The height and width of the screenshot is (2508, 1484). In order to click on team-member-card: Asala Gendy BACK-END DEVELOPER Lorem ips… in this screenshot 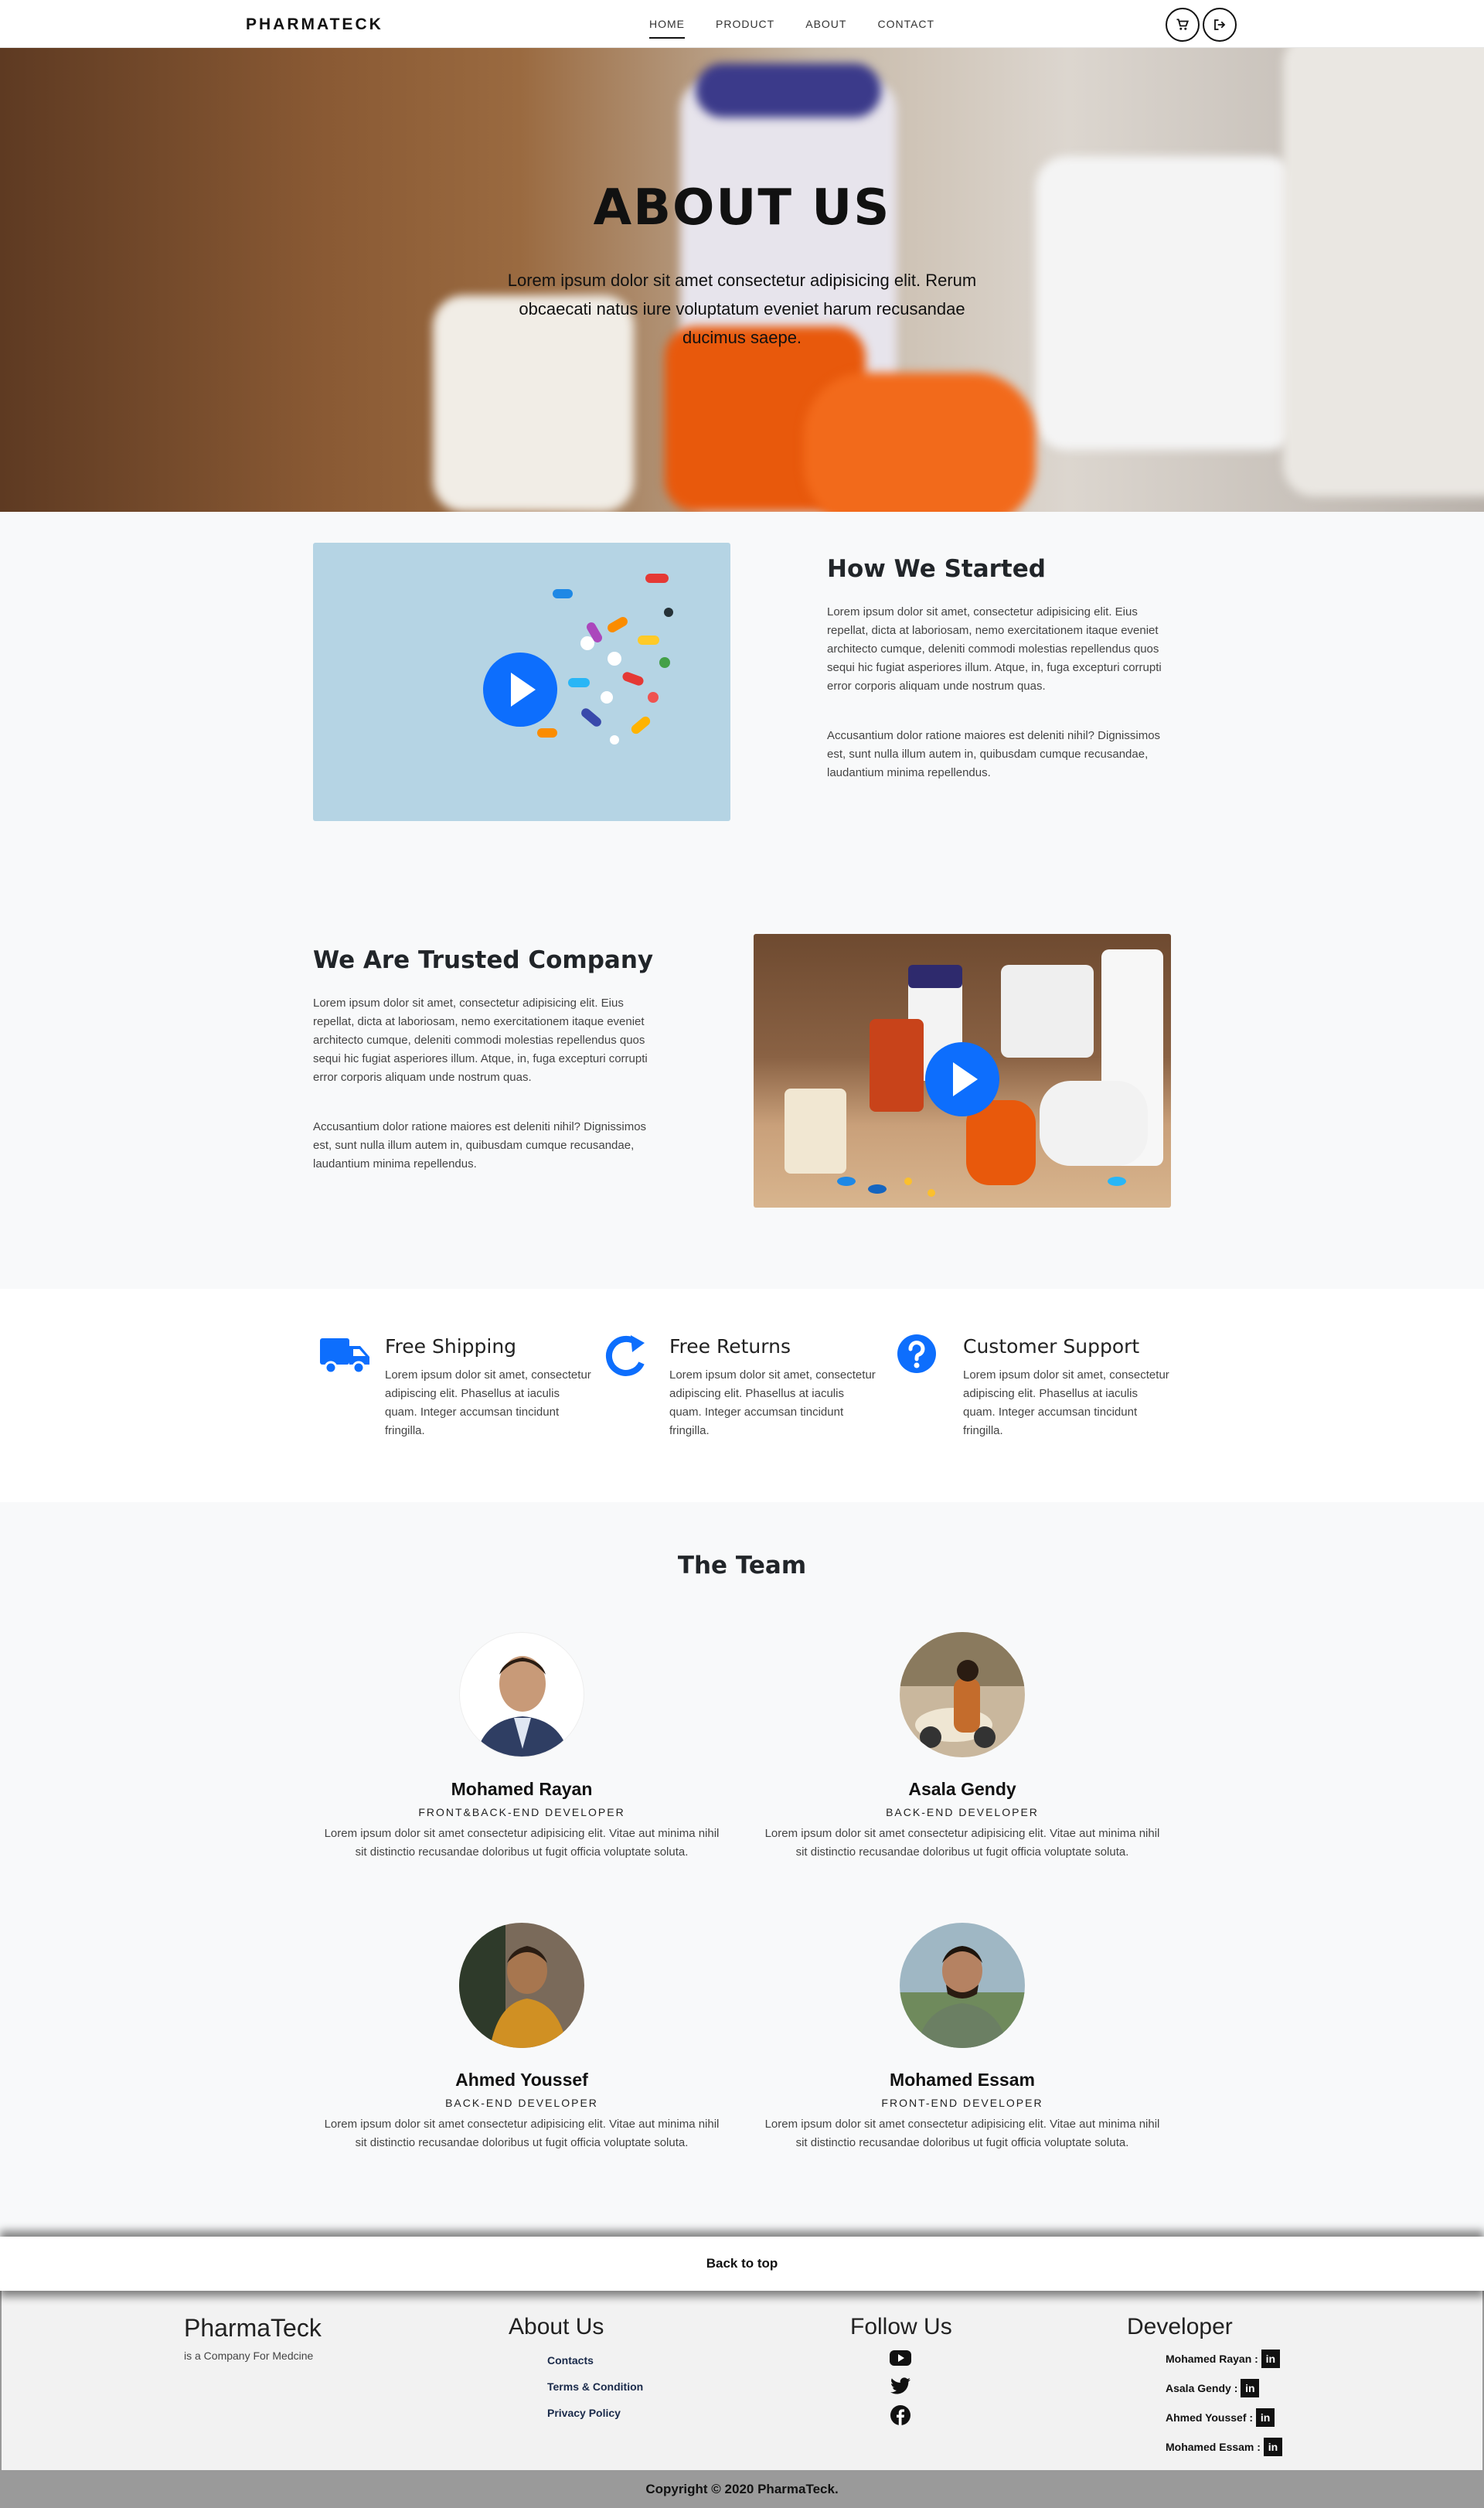, I will do `click(962, 1747)`.